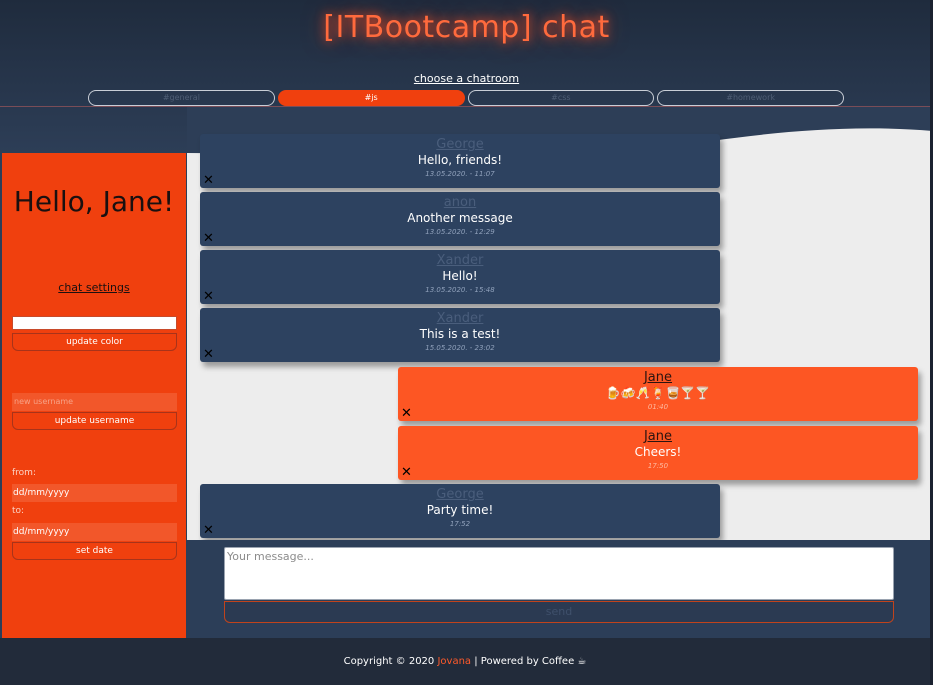 This screenshot has width=933, height=685. I want to click on from-label: from:, so click(24, 473).